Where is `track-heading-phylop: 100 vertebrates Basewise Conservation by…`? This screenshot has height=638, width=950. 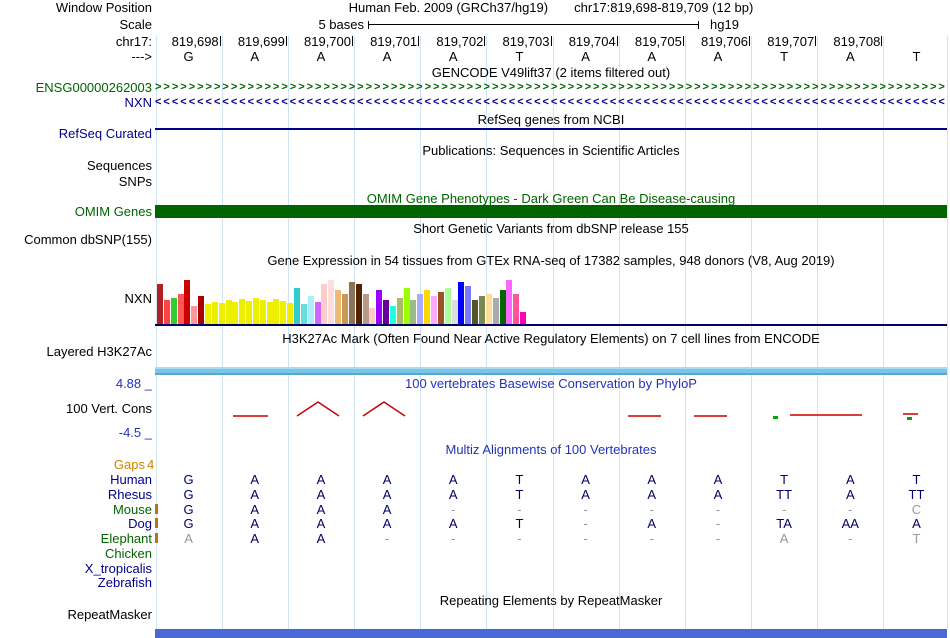
track-heading-phylop: 100 vertebrates Basewise Conservation by… is located at coordinates (551, 383).